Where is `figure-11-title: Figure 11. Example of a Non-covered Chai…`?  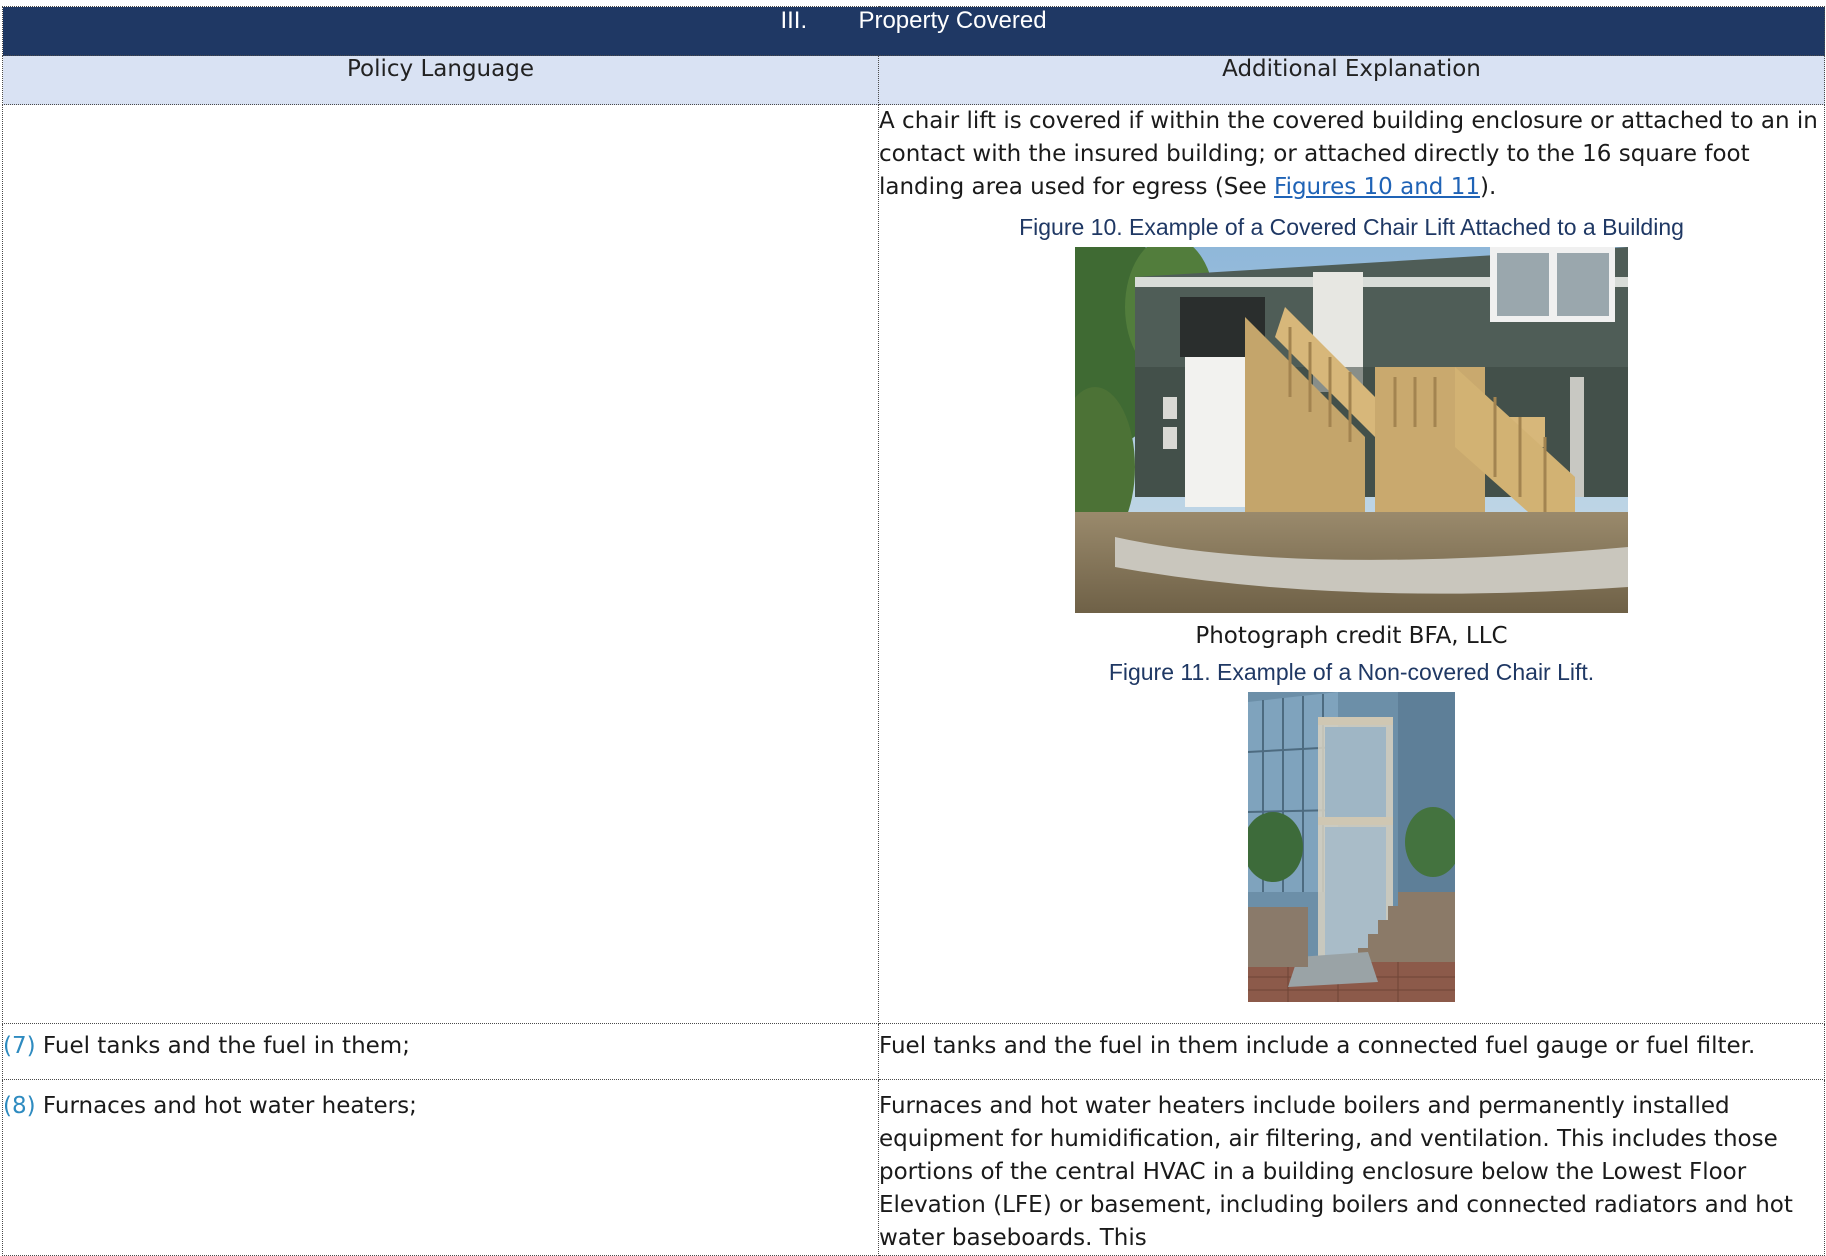 figure-11-title: Figure 11. Example of a Non-covered Chai… is located at coordinates (1351, 672).